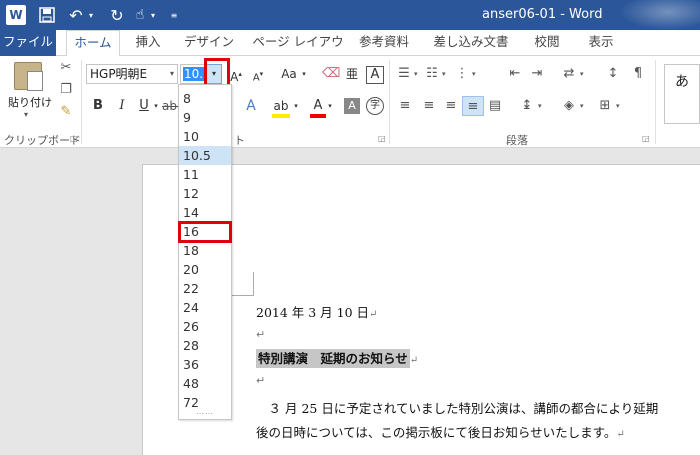  What do you see at coordinates (30, 102) in the screenshot?
I see `paste-button: 貼り付け` at bounding box center [30, 102].